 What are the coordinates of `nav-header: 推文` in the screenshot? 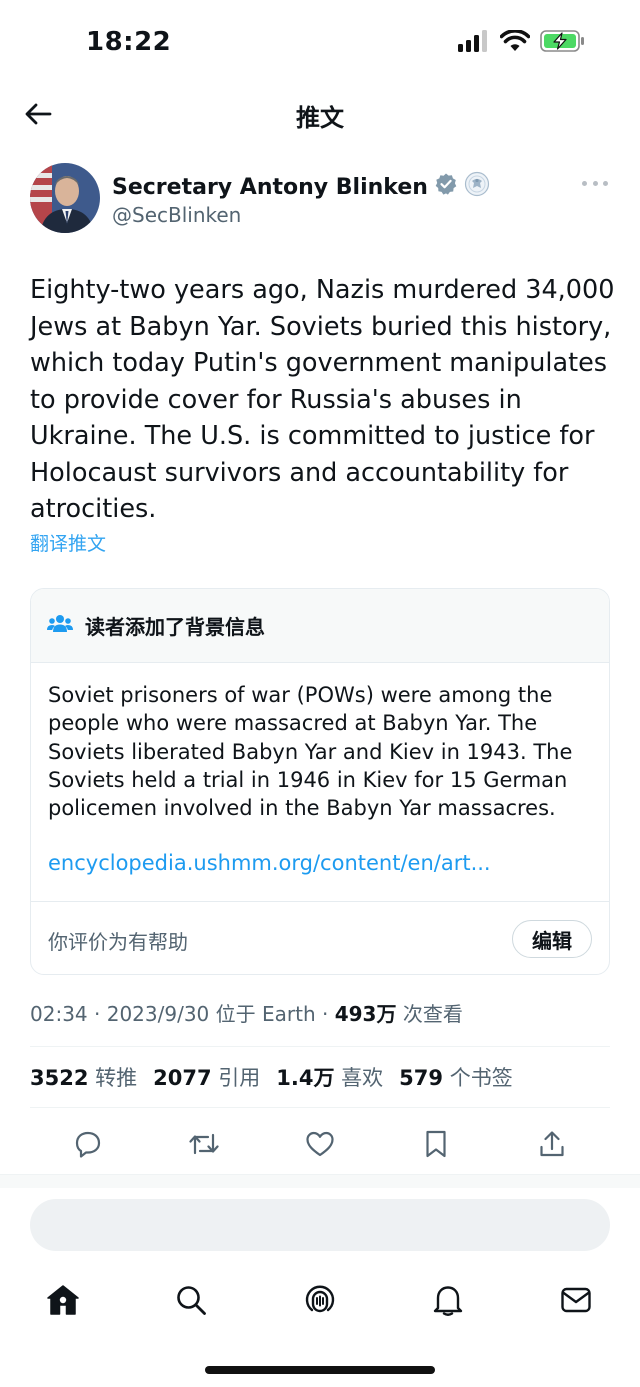 It's located at (320, 114).